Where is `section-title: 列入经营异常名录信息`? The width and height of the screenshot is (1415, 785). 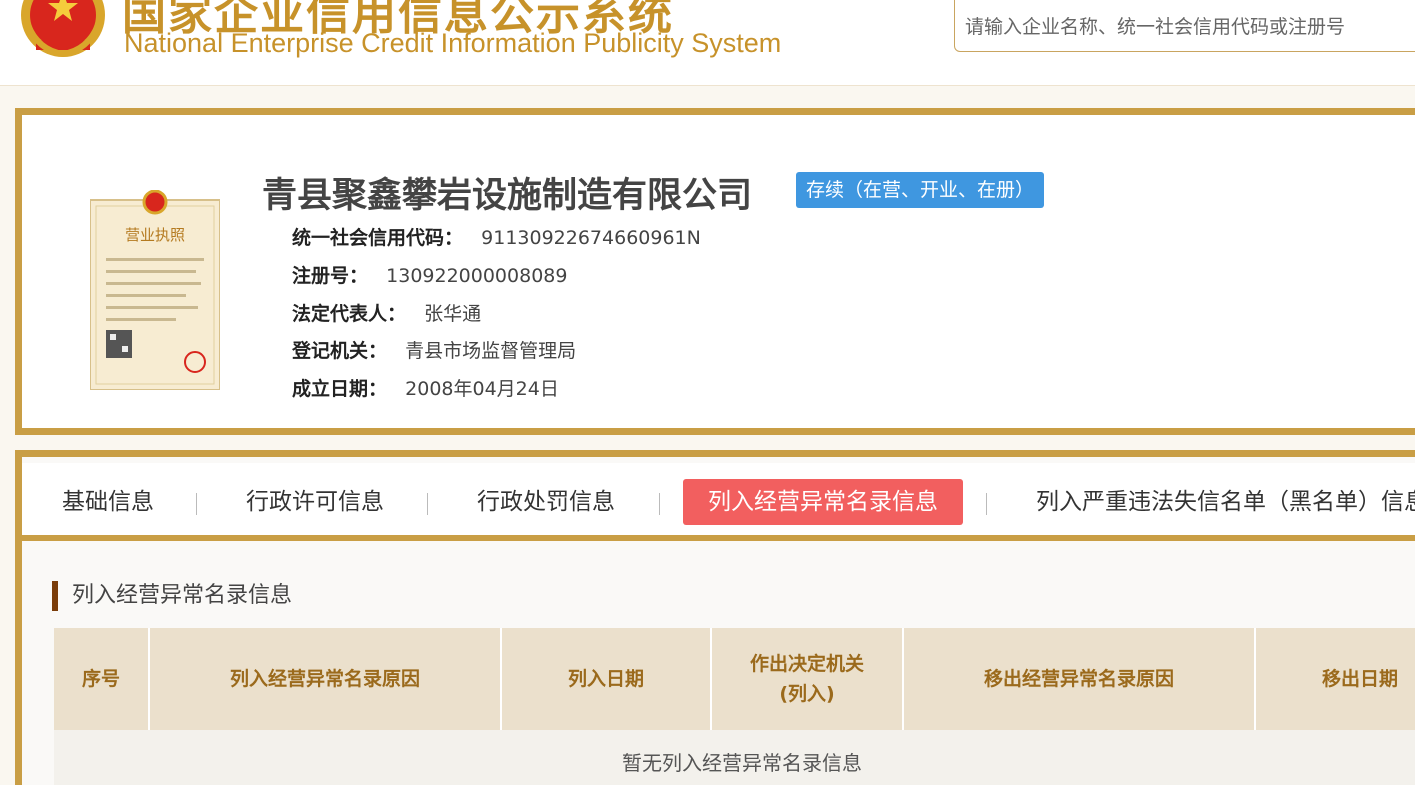 section-title: 列入经营异常名录信息 is located at coordinates (172, 596).